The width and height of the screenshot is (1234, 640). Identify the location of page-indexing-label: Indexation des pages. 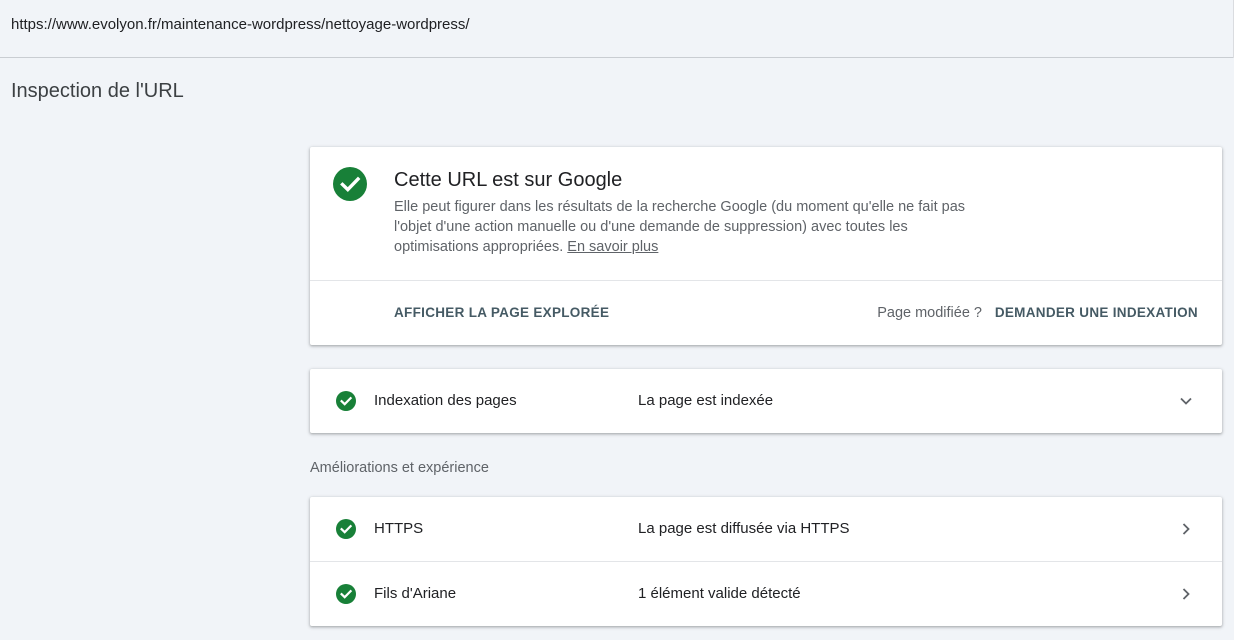
(445, 400).